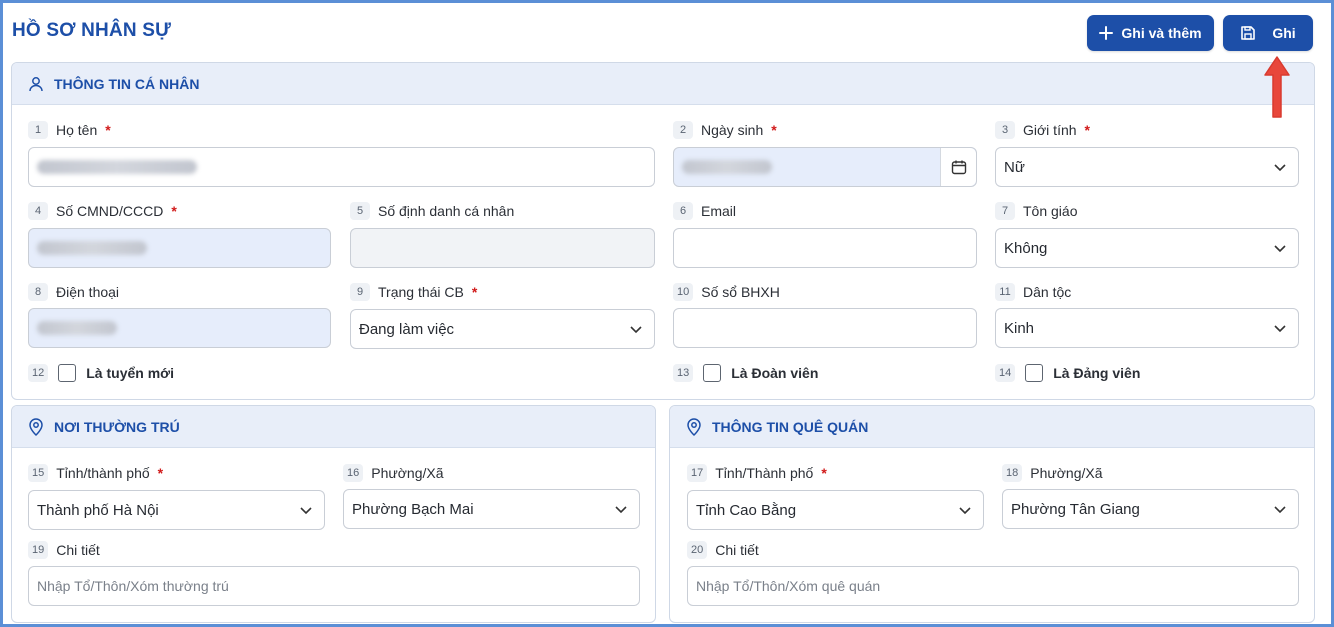 Image resolution: width=1334 pixels, height=627 pixels. Describe the element at coordinates (67, 373) in the screenshot. I see `new-recruit-checkbox` at that location.